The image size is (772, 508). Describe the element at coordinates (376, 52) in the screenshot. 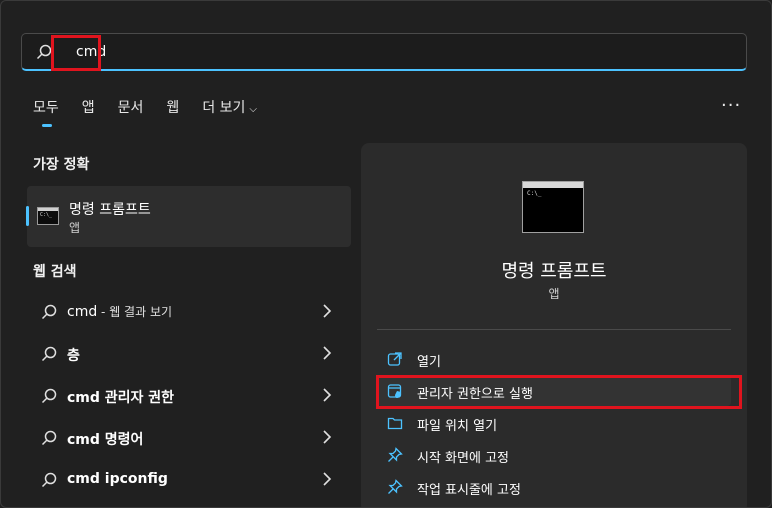

I see `search-input` at that location.